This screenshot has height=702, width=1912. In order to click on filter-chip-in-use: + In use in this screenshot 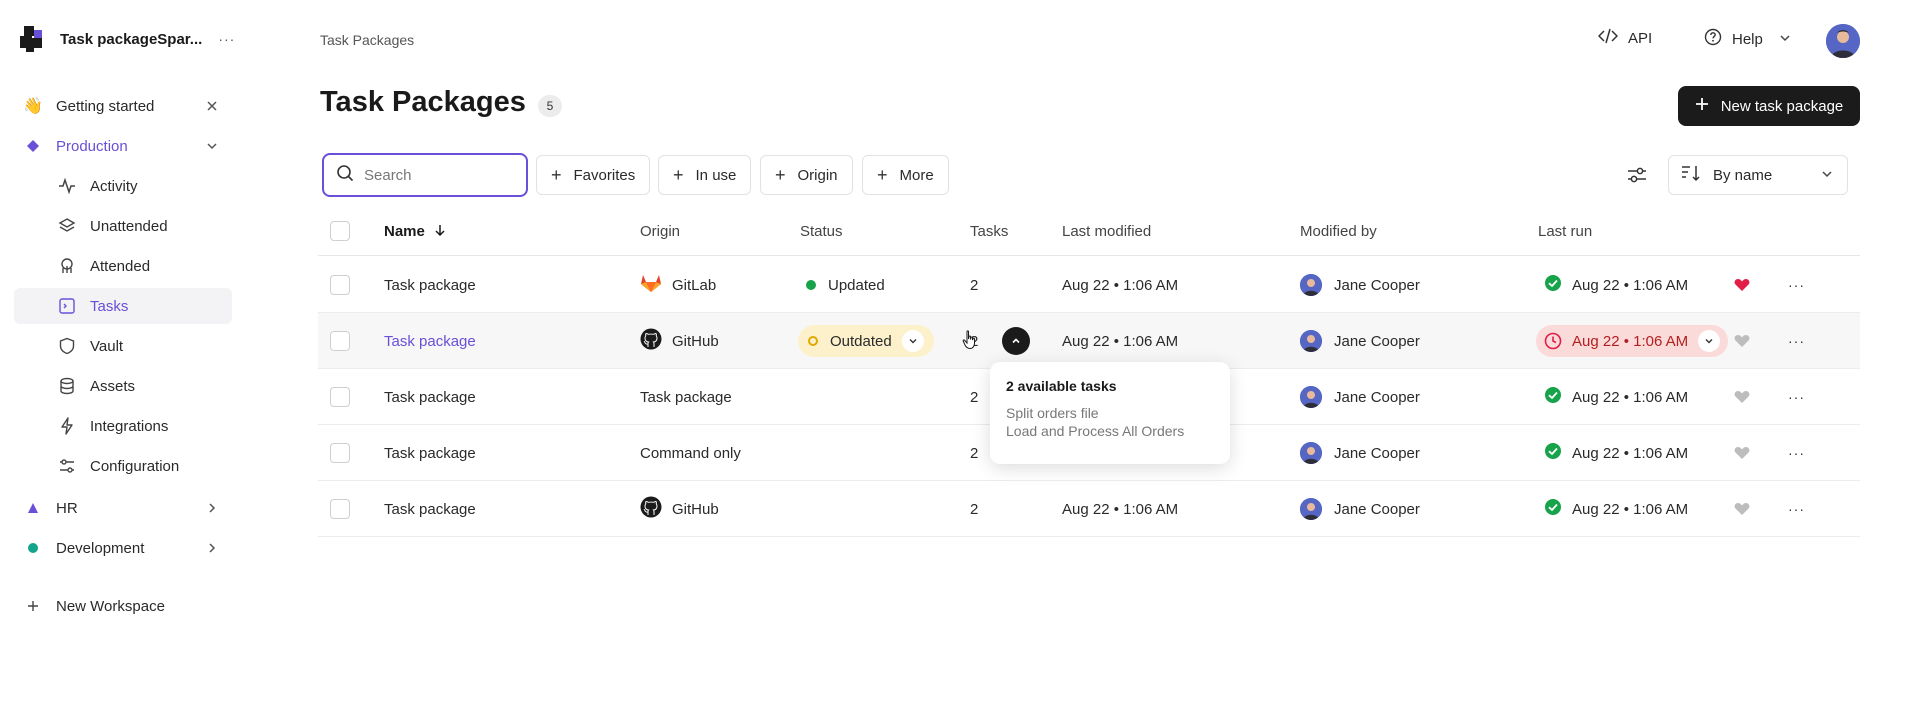, I will do `click(705, 175)`.